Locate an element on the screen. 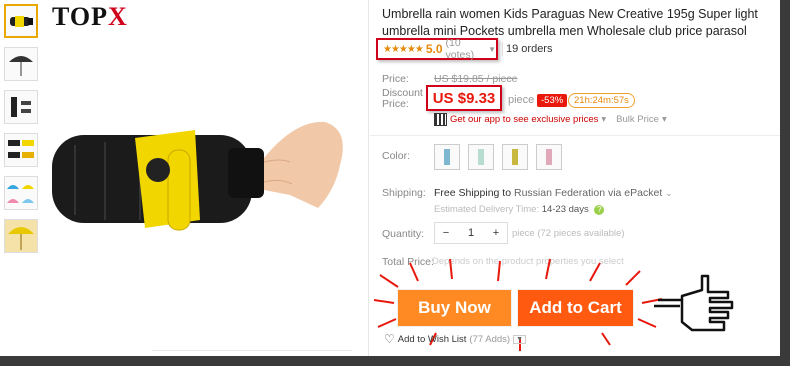  bulk-price-link: Bulk Price is located at coordinates (637, 119).